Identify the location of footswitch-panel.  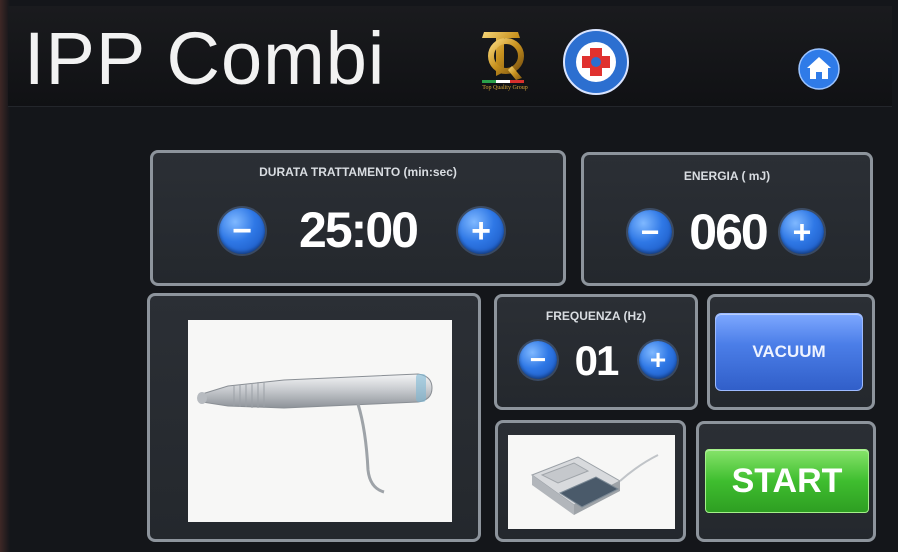
(590, 481).